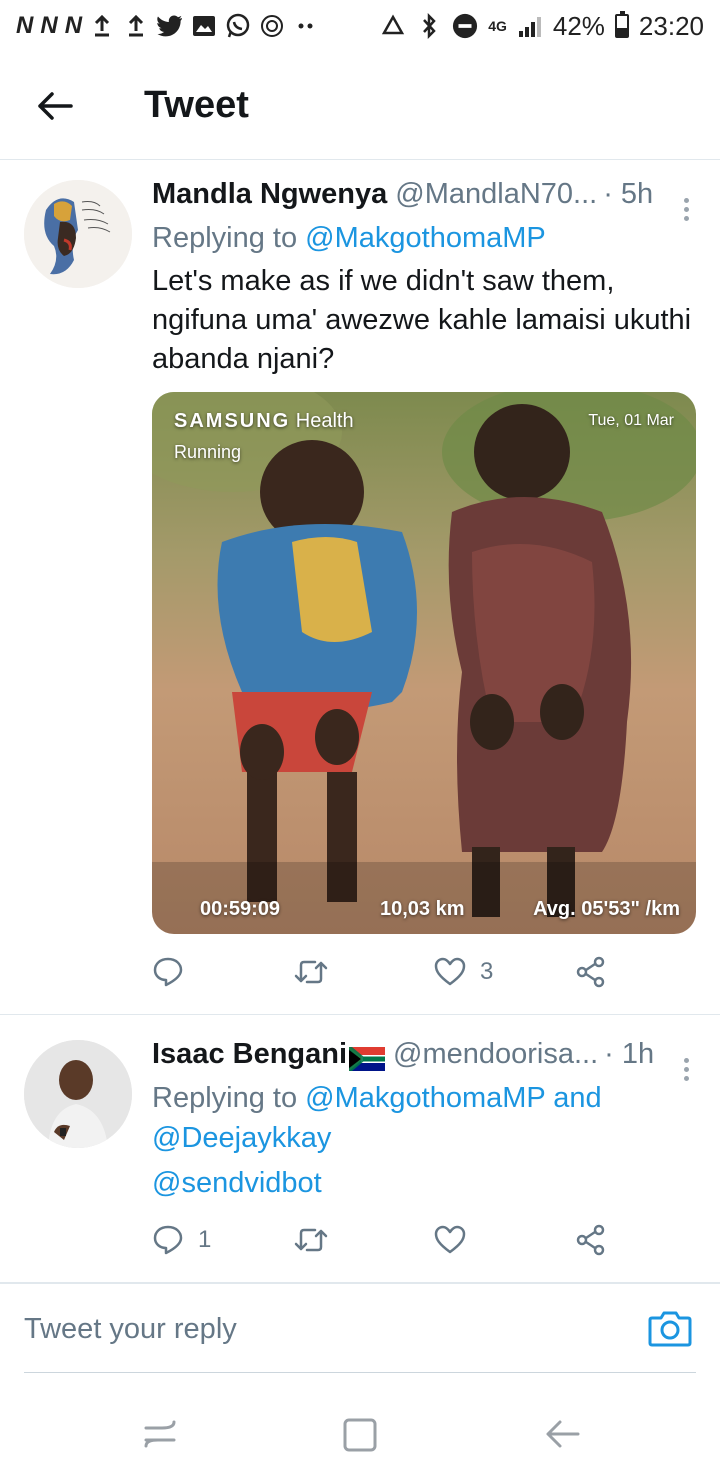 The width and height of the screenshot is (720, 1480). Describe the element at coordinates (208, 452) in the screenshot. I see `activity-type: Running` at that location.